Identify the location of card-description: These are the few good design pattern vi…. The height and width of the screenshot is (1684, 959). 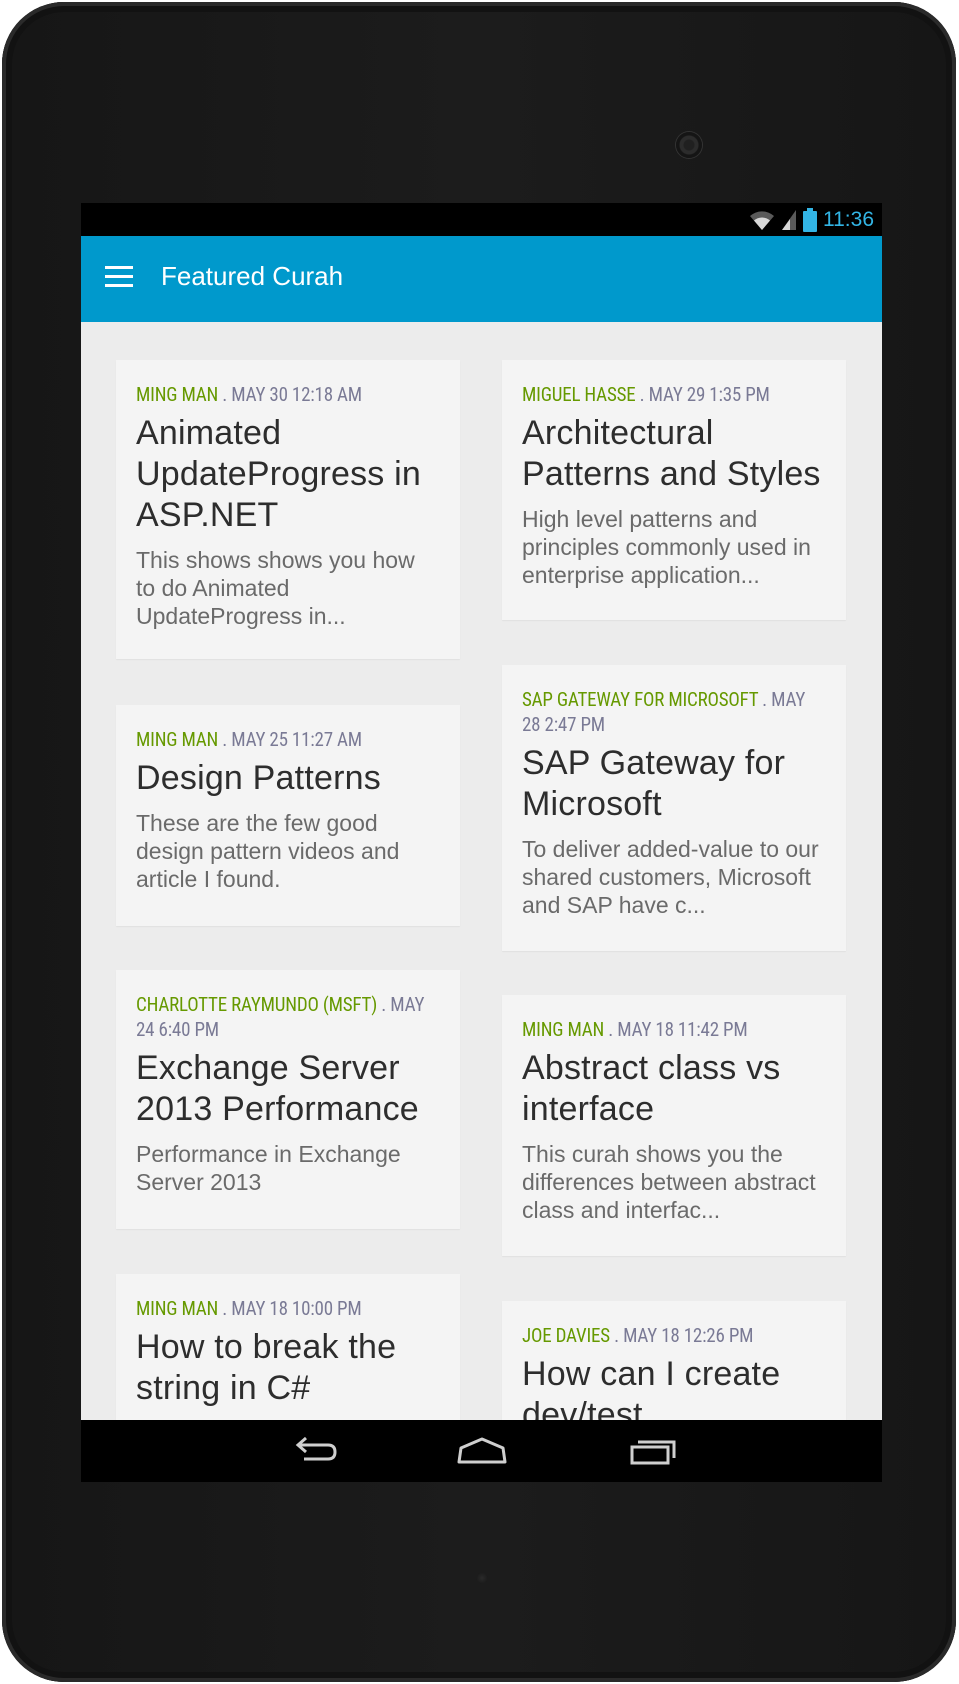
(268, 851).